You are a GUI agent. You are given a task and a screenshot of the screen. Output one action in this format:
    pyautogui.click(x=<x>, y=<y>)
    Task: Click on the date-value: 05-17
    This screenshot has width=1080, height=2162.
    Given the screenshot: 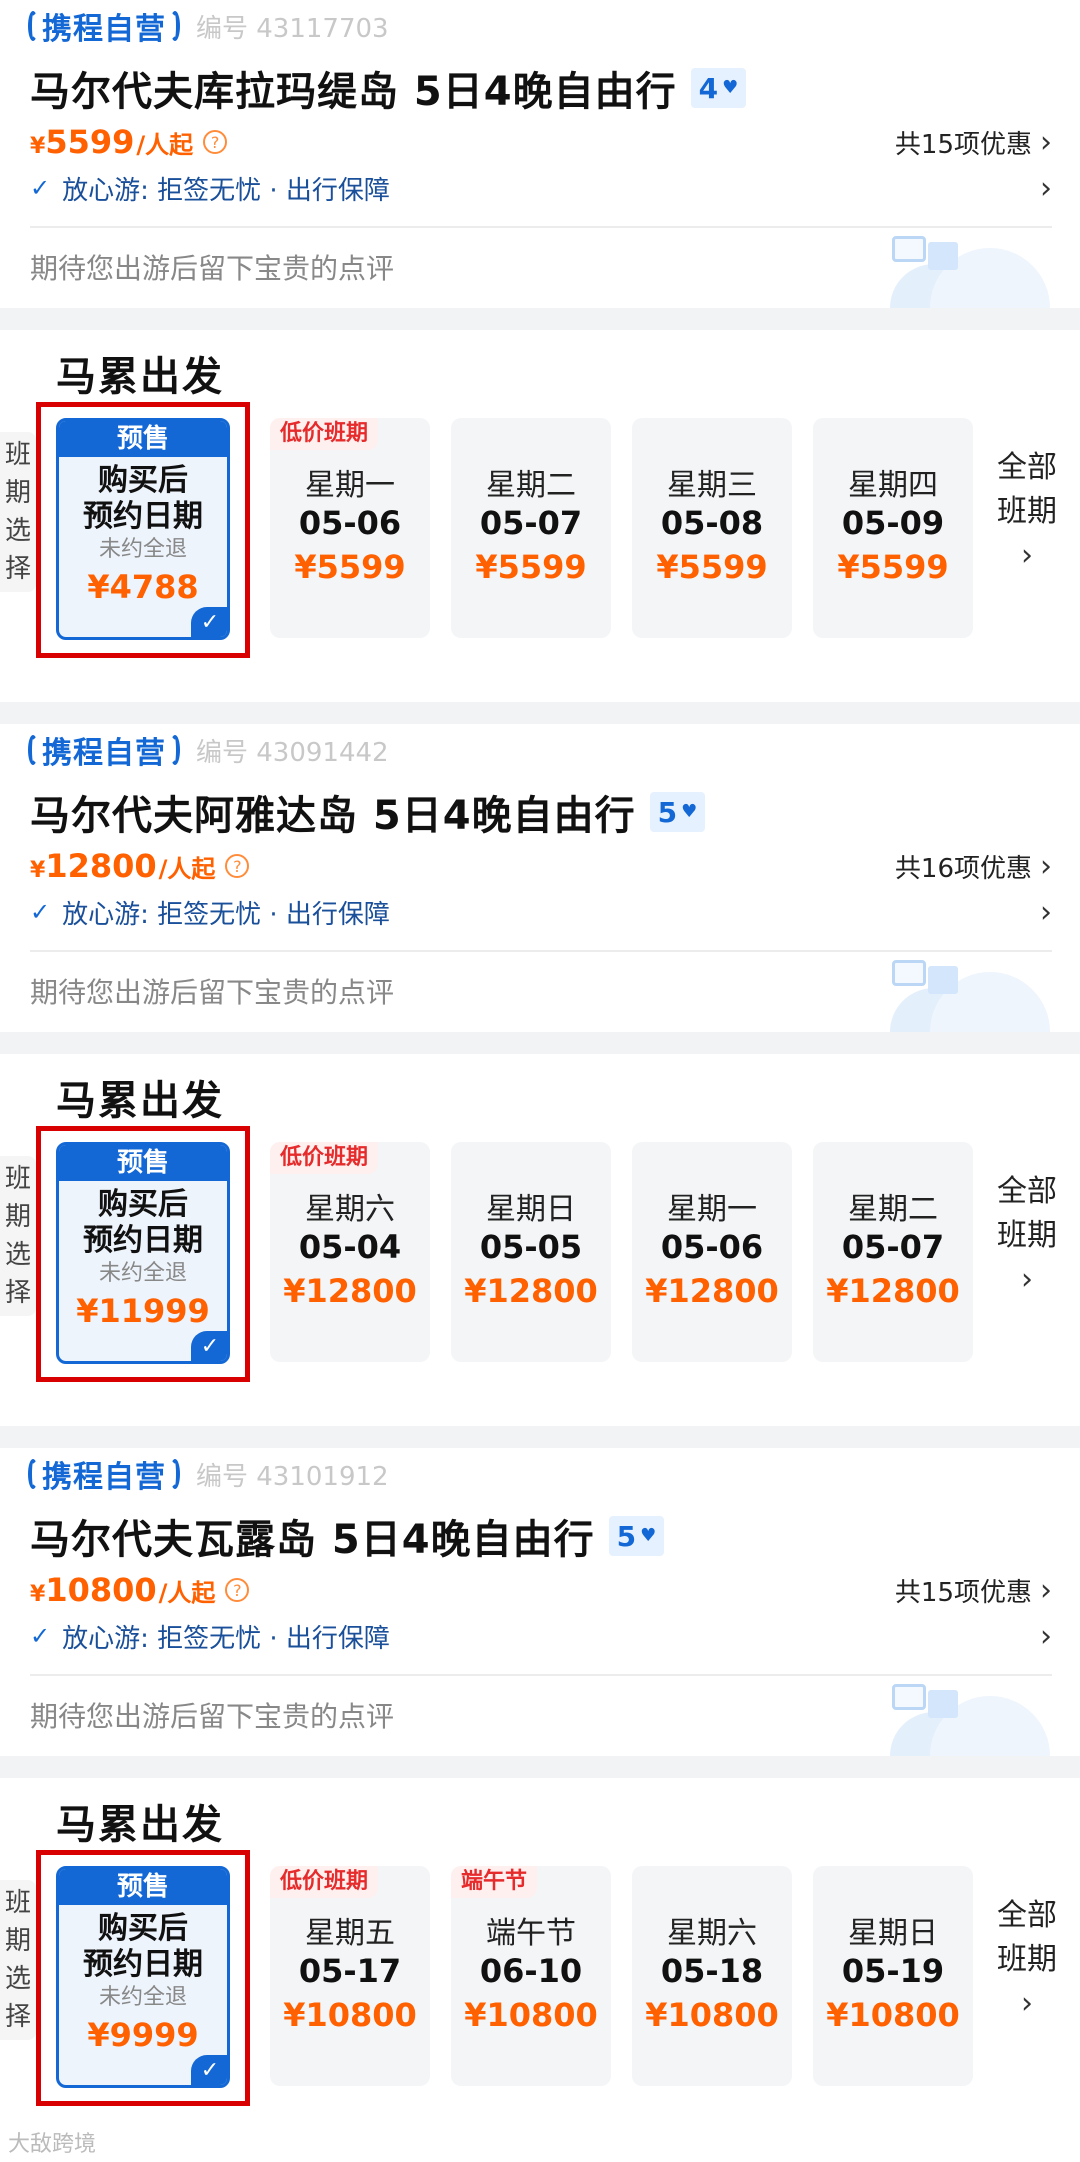 What is the action you would take?
    pyautogui.click(x=350, y=1971)
    